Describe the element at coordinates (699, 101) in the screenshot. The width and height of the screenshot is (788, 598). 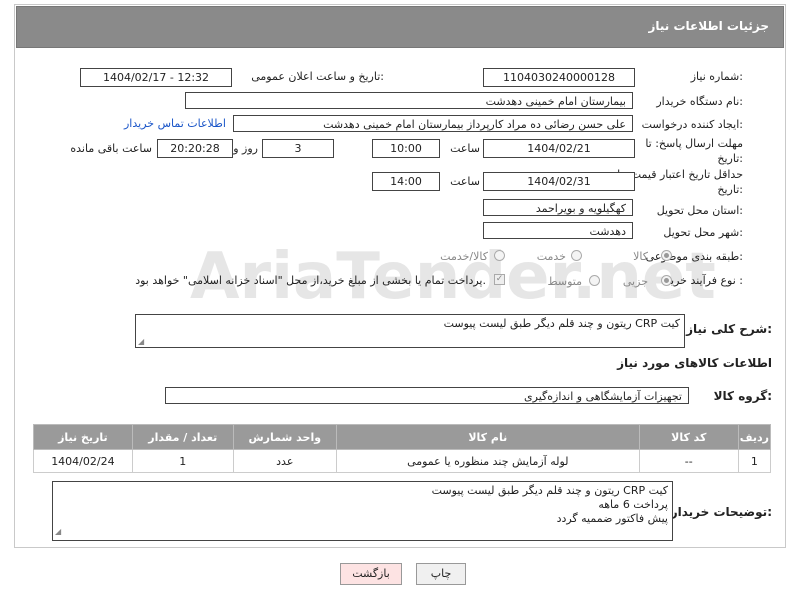
I see `buyer-org-label: نام دستگاه خریدار:` at that location.